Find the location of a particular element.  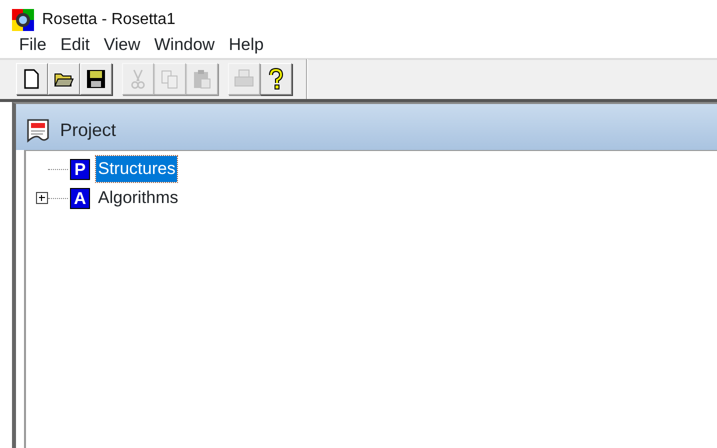

window-title: Rosetta - Rosetta1 is located at coordinates (109, 20).